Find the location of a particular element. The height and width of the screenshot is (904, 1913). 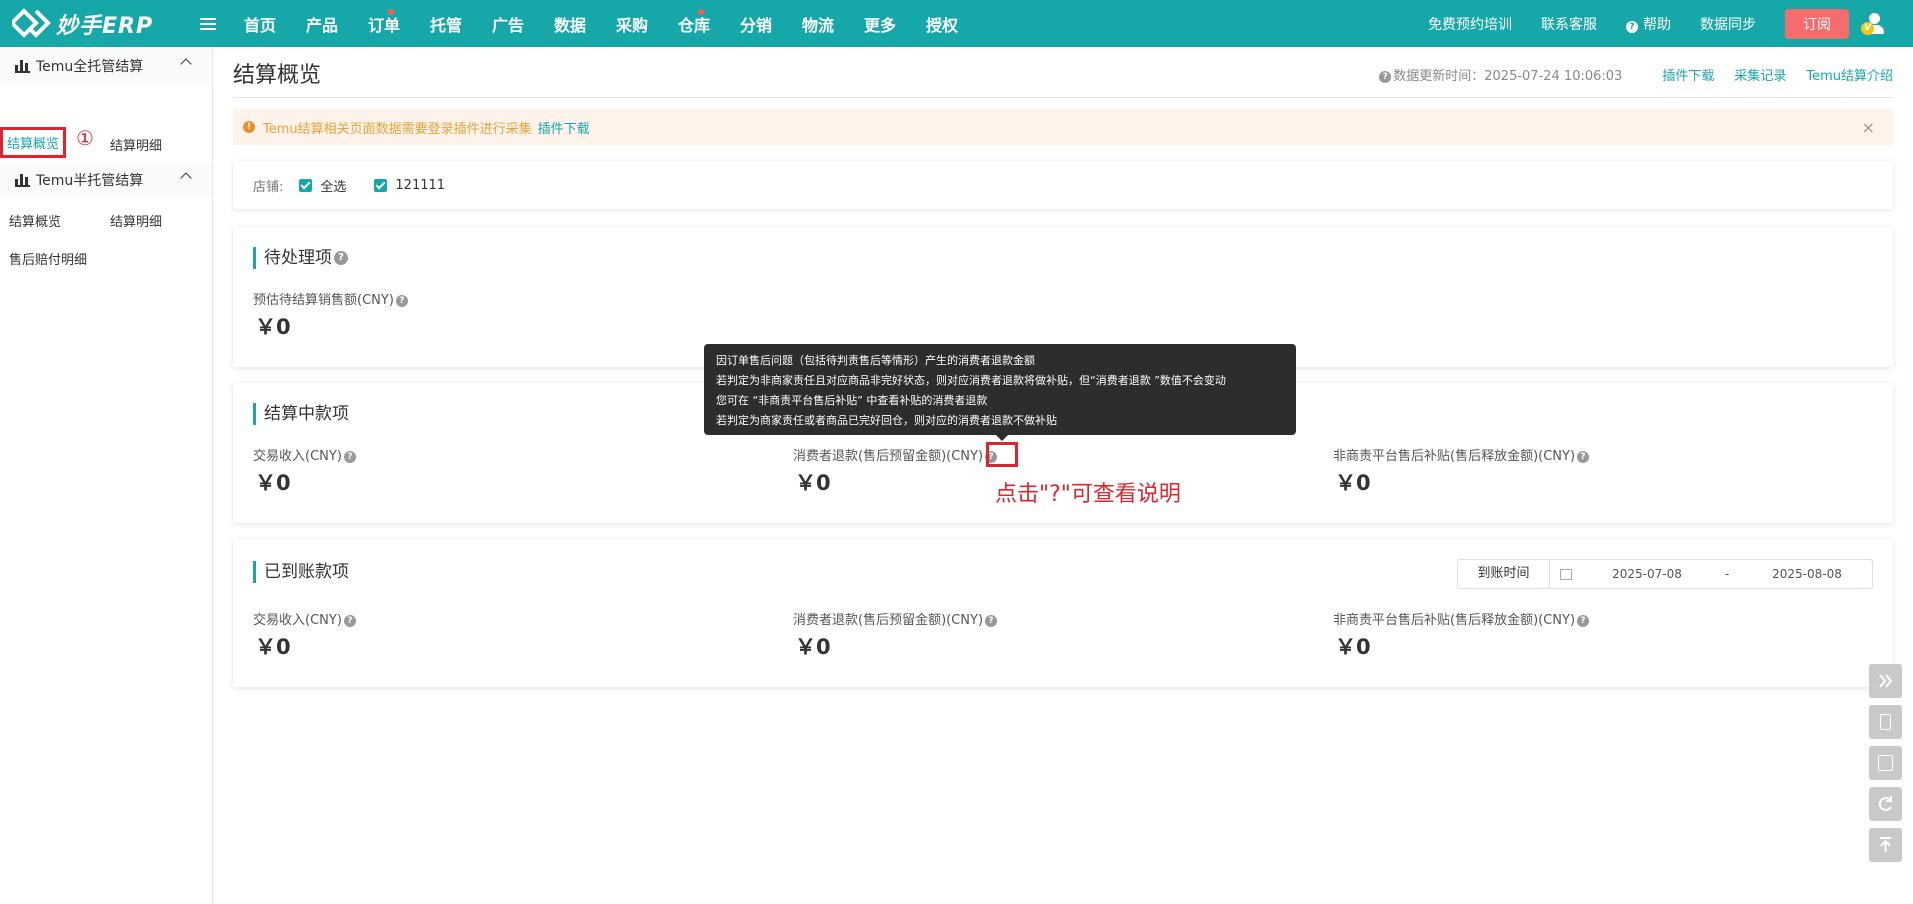

main-nav: 首页 产品 订单 托管 广告 数据 采购 仓库 分销 物流 更多 授权 is located at coordinates (602, 22).